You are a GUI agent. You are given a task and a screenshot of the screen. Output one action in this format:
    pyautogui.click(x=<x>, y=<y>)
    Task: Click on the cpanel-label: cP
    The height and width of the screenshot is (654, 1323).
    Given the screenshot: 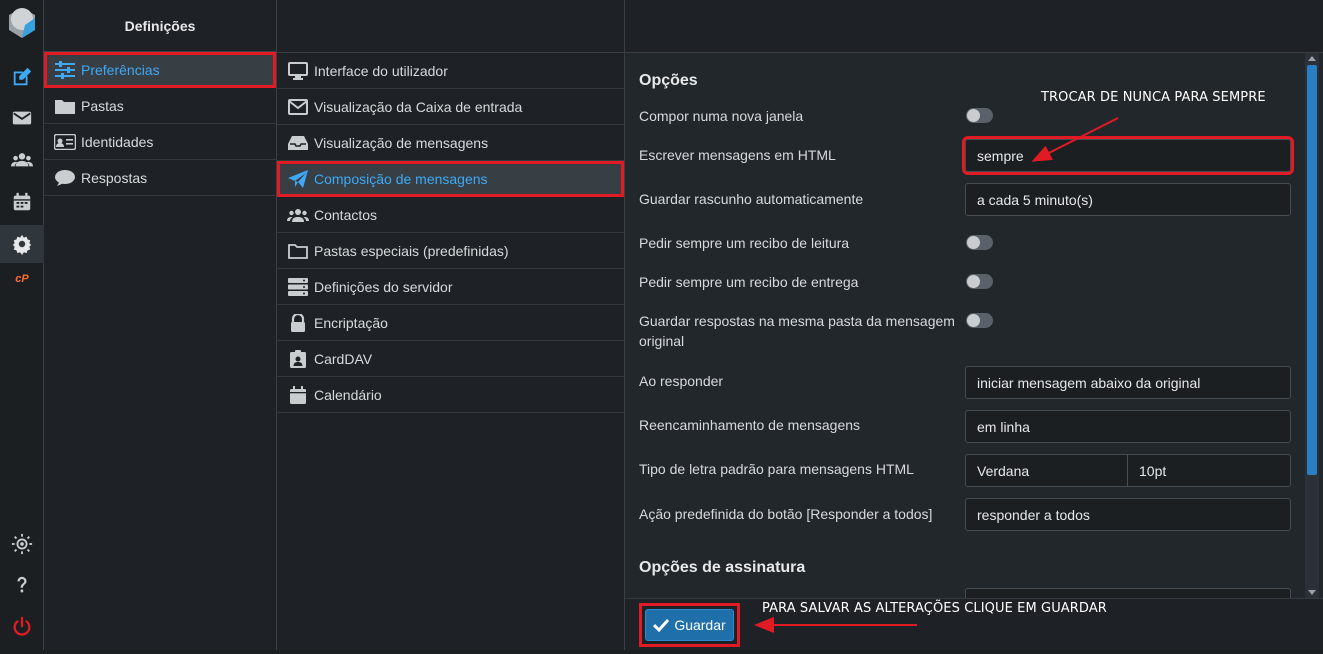 What is the action you would take?
    pyautogui.click(x=22, y=279)
    